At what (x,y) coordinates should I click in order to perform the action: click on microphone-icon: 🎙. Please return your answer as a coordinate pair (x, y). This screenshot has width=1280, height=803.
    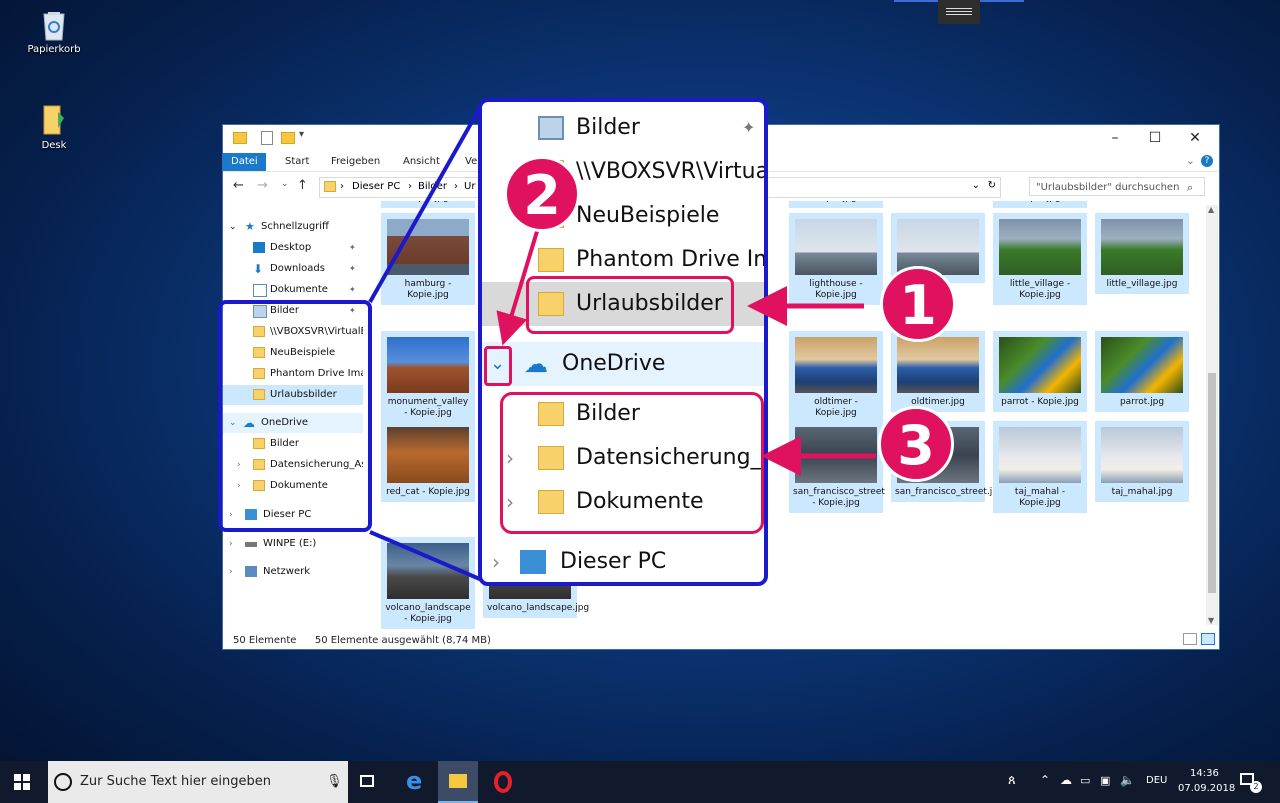
    Looking at the image, I should click on (334, 782).